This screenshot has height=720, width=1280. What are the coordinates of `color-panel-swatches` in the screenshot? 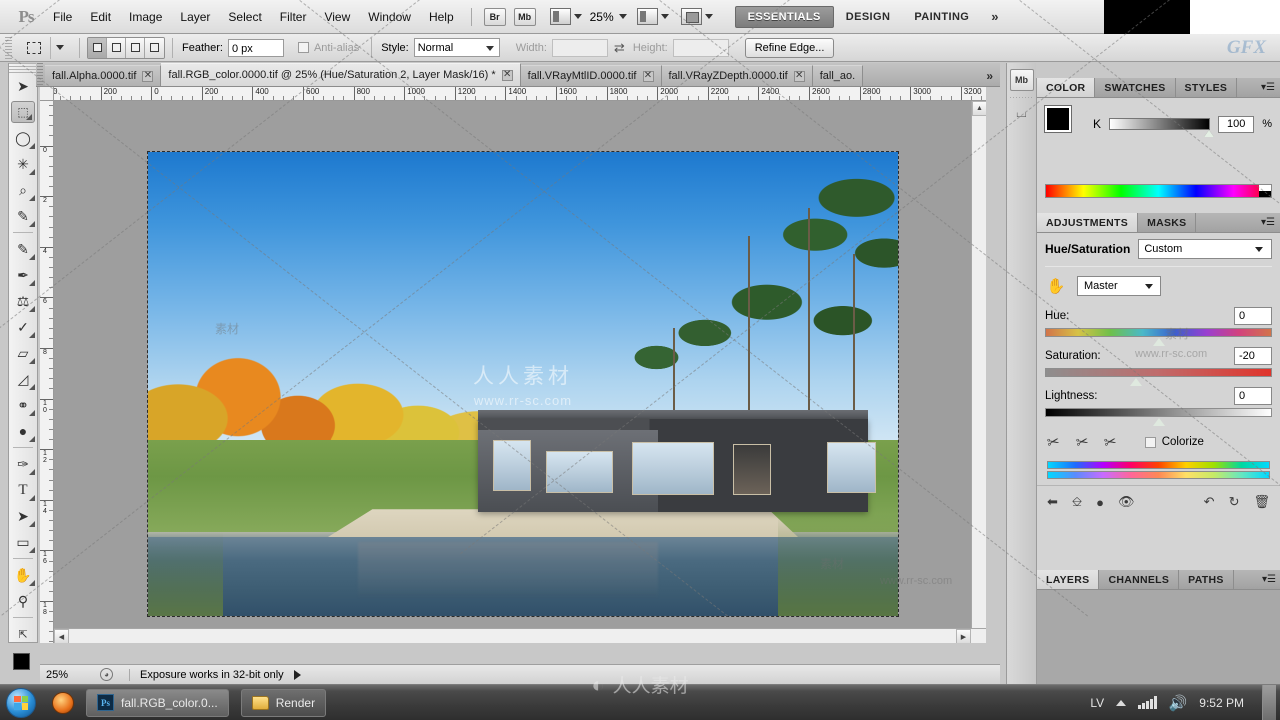 It's located at (1065, 123).